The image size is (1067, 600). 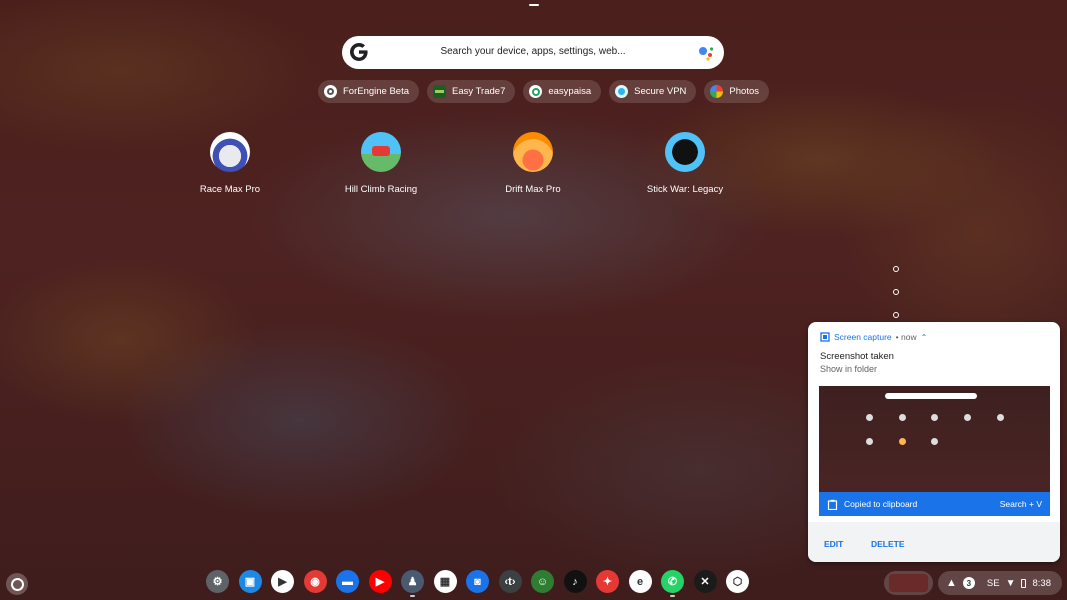 I want to click on app-icon: ▦, so click(x=445, y=581).